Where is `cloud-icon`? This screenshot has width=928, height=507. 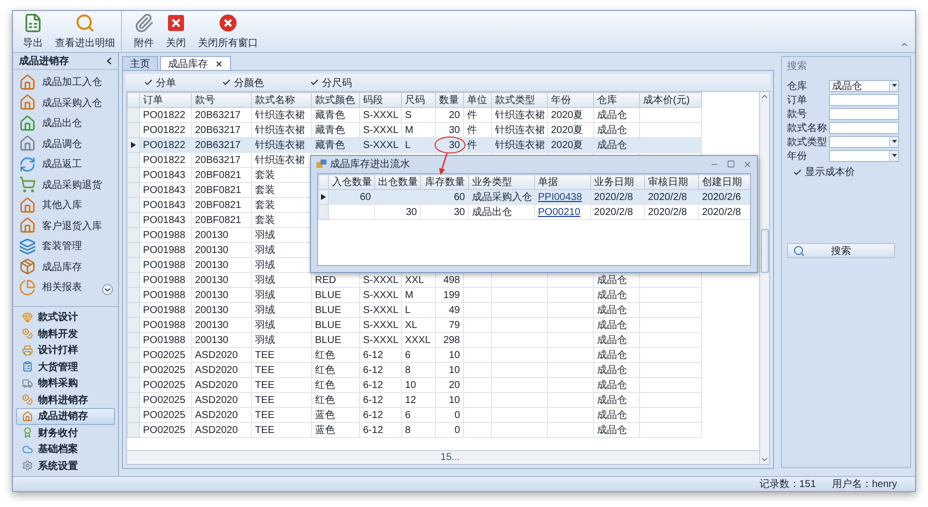
cloud-icon is located at coordinates (27, 449).